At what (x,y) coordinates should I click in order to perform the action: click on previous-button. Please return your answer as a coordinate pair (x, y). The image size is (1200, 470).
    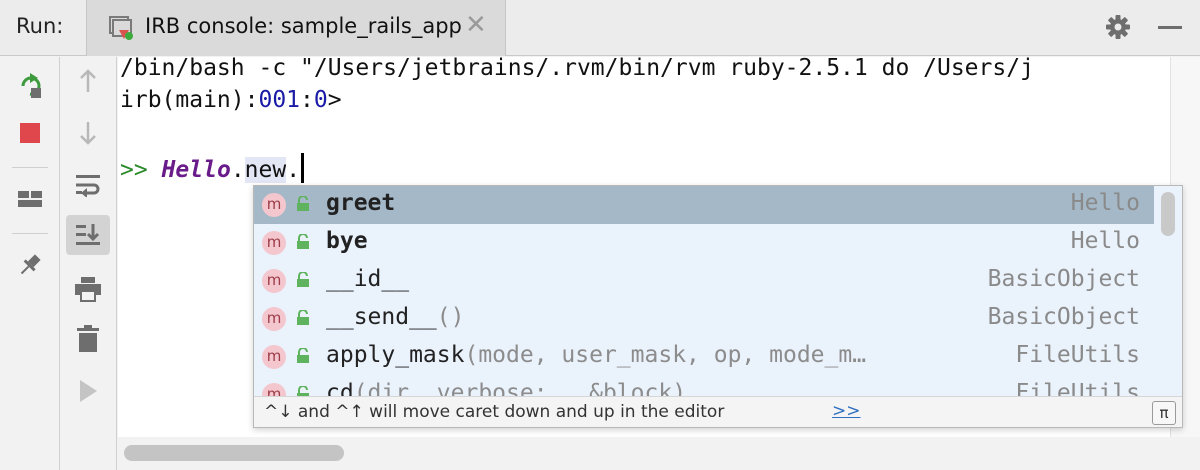
    Looking at the image, I should click on (88, 81).